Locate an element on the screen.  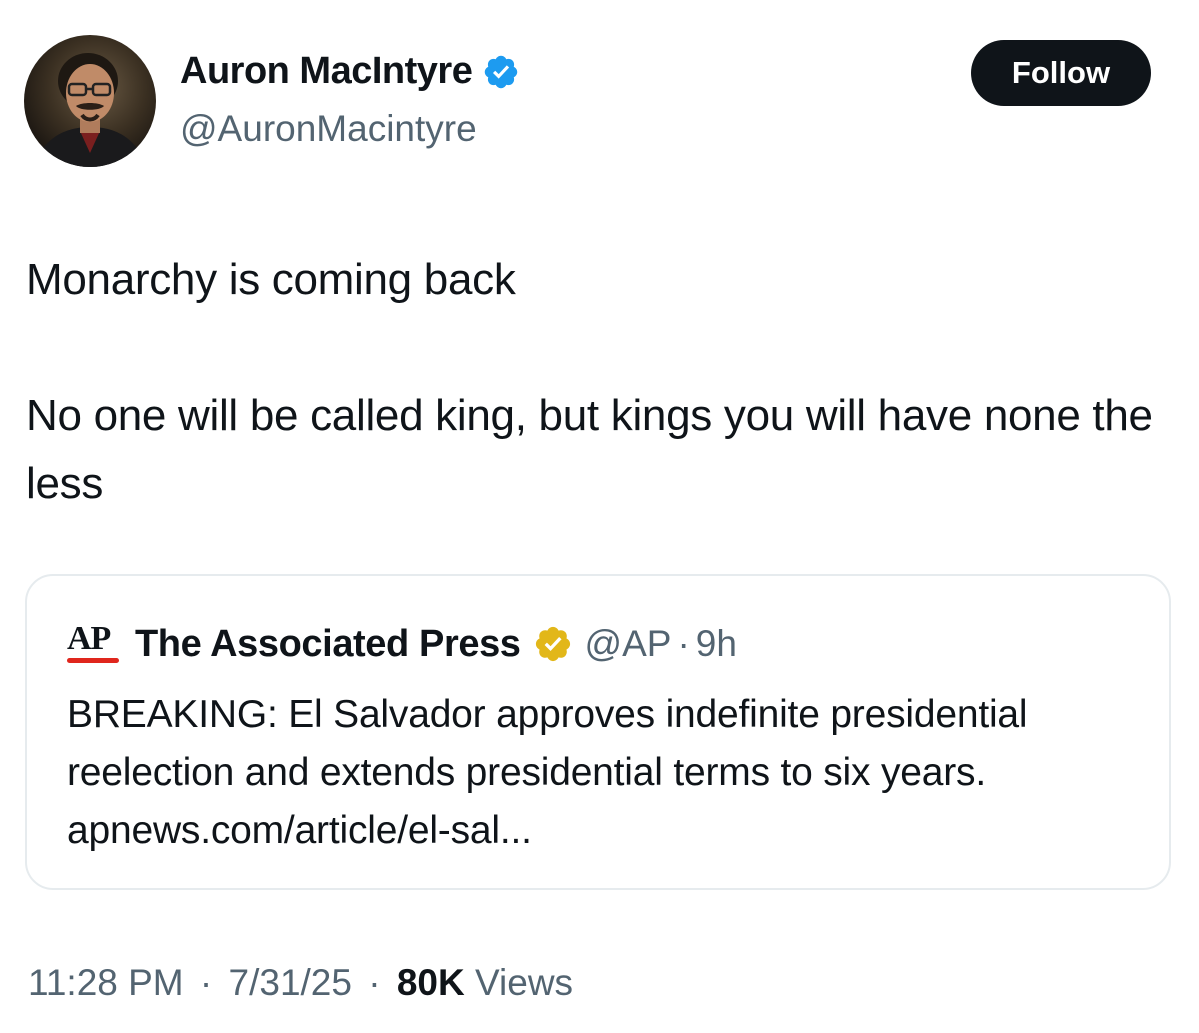
ap-logo-underline is located at coordinates (93, 660).